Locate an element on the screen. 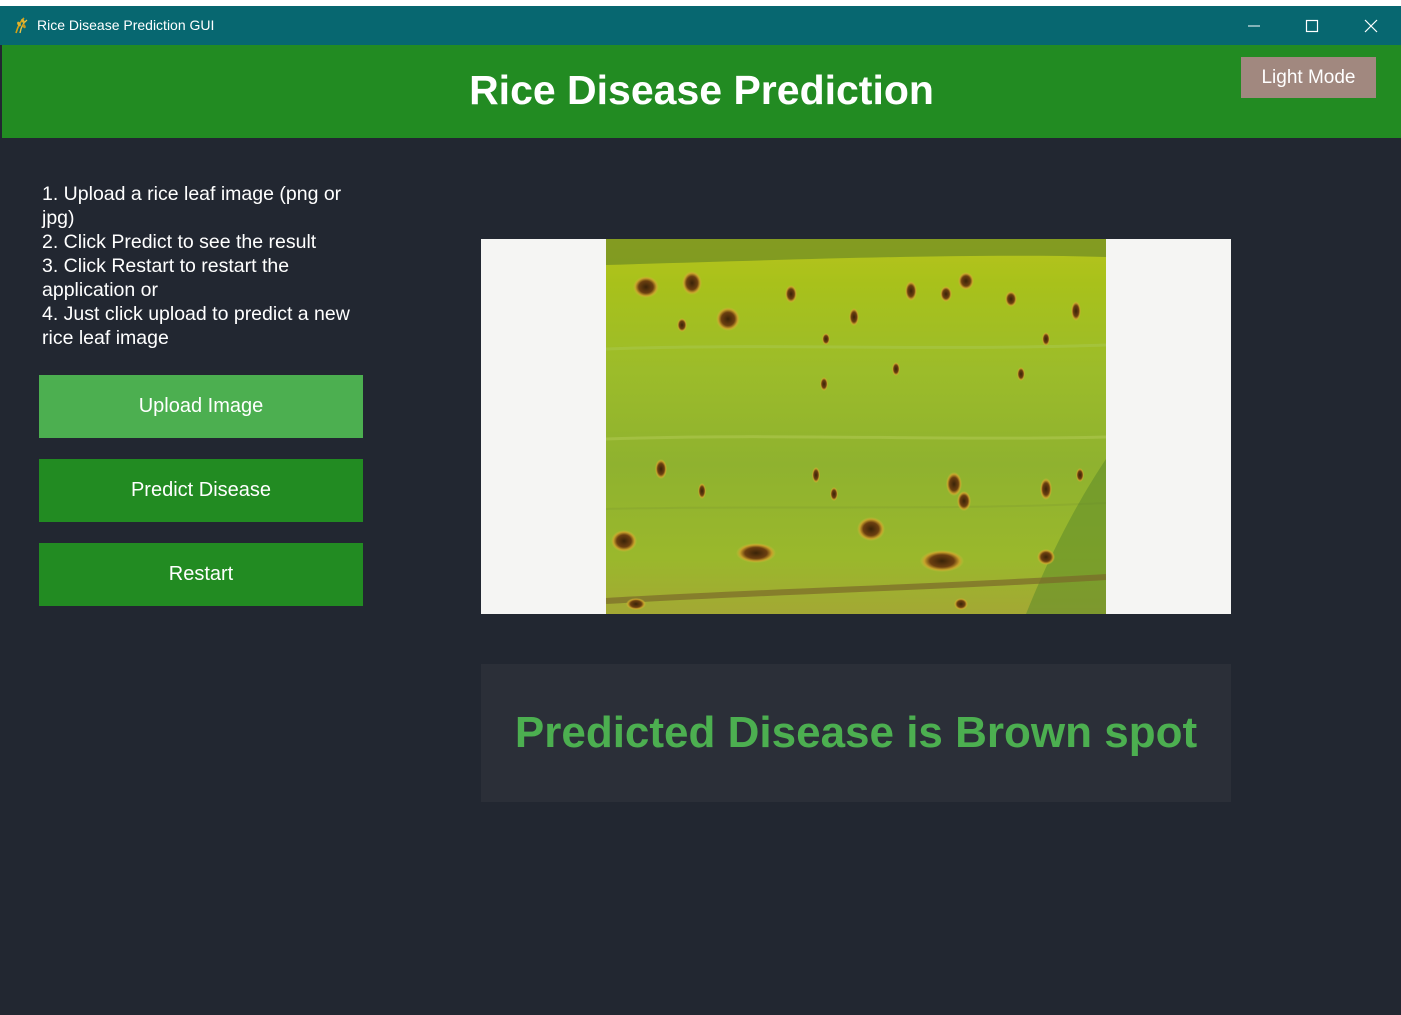  rice-leaf-image is located at coordinates (856, 426).